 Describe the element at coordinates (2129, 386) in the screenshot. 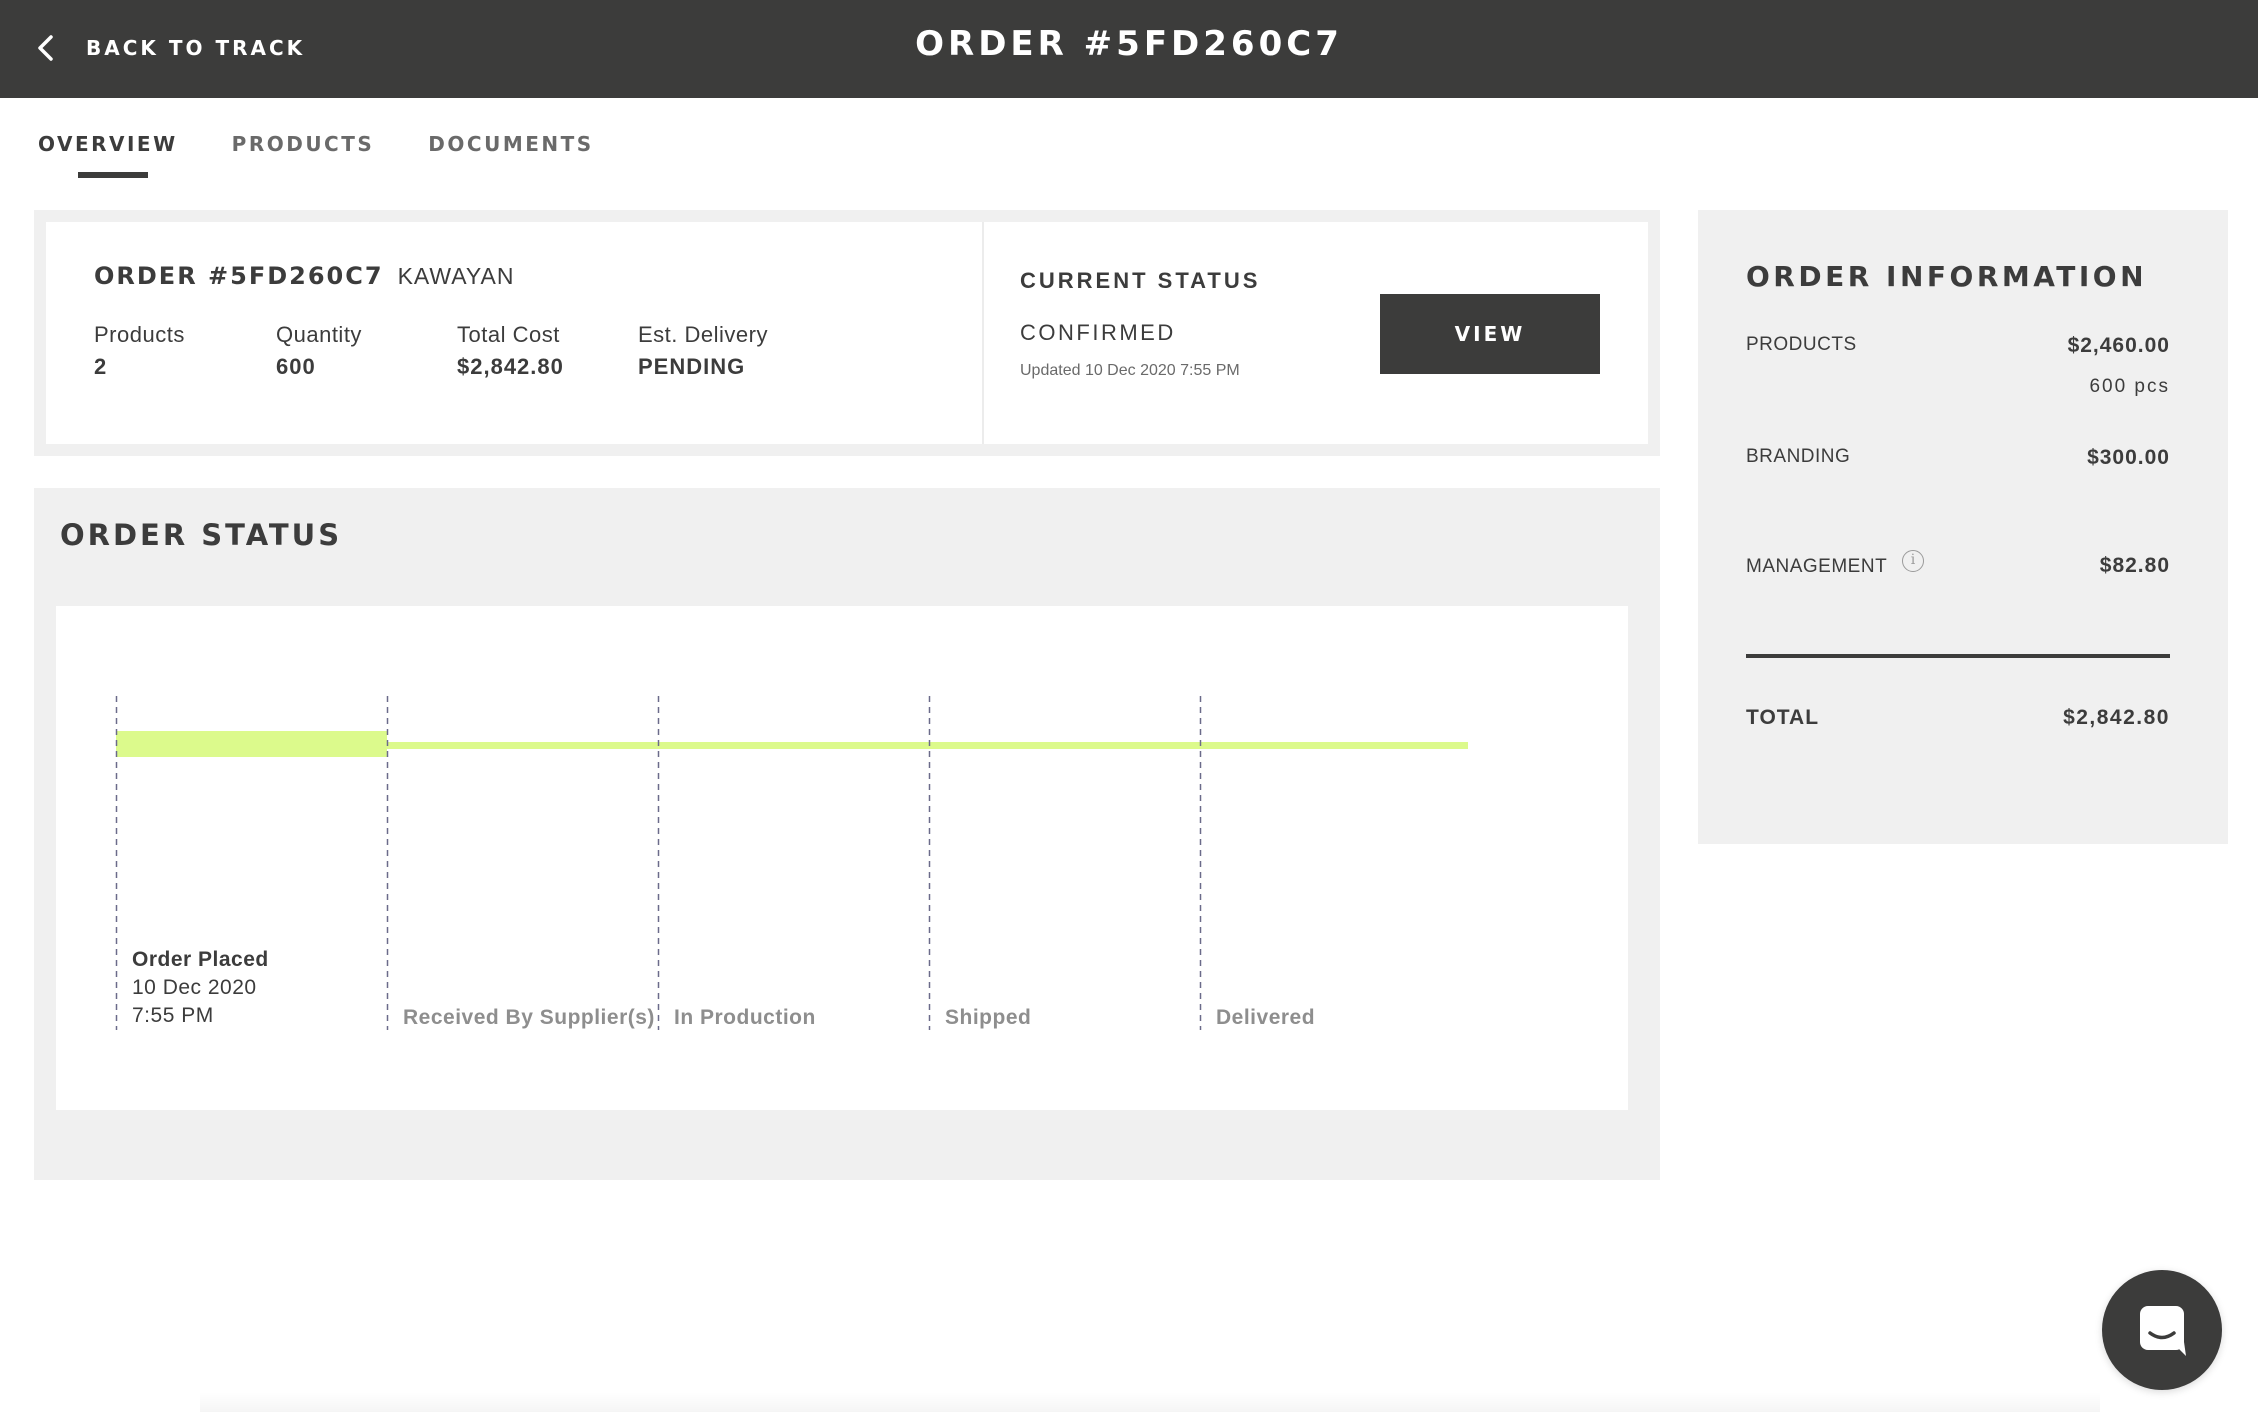

I see `info-products-quantity: 600 pcs` at that location.